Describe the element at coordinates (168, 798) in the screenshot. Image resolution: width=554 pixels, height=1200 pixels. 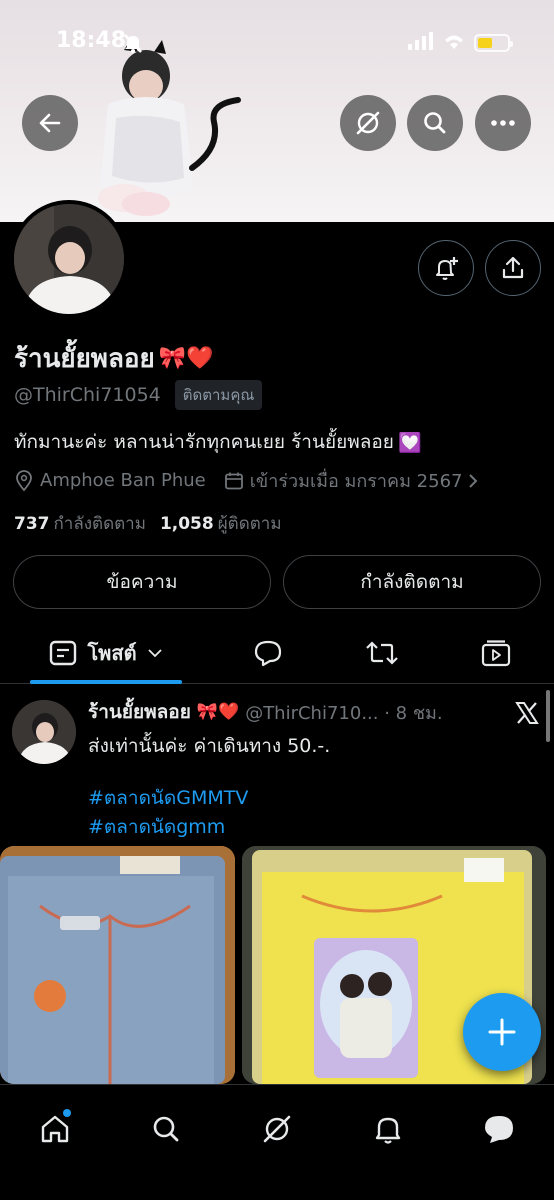
I see `hashtag-link: #ตลาดนัดGMMTV` at that location.